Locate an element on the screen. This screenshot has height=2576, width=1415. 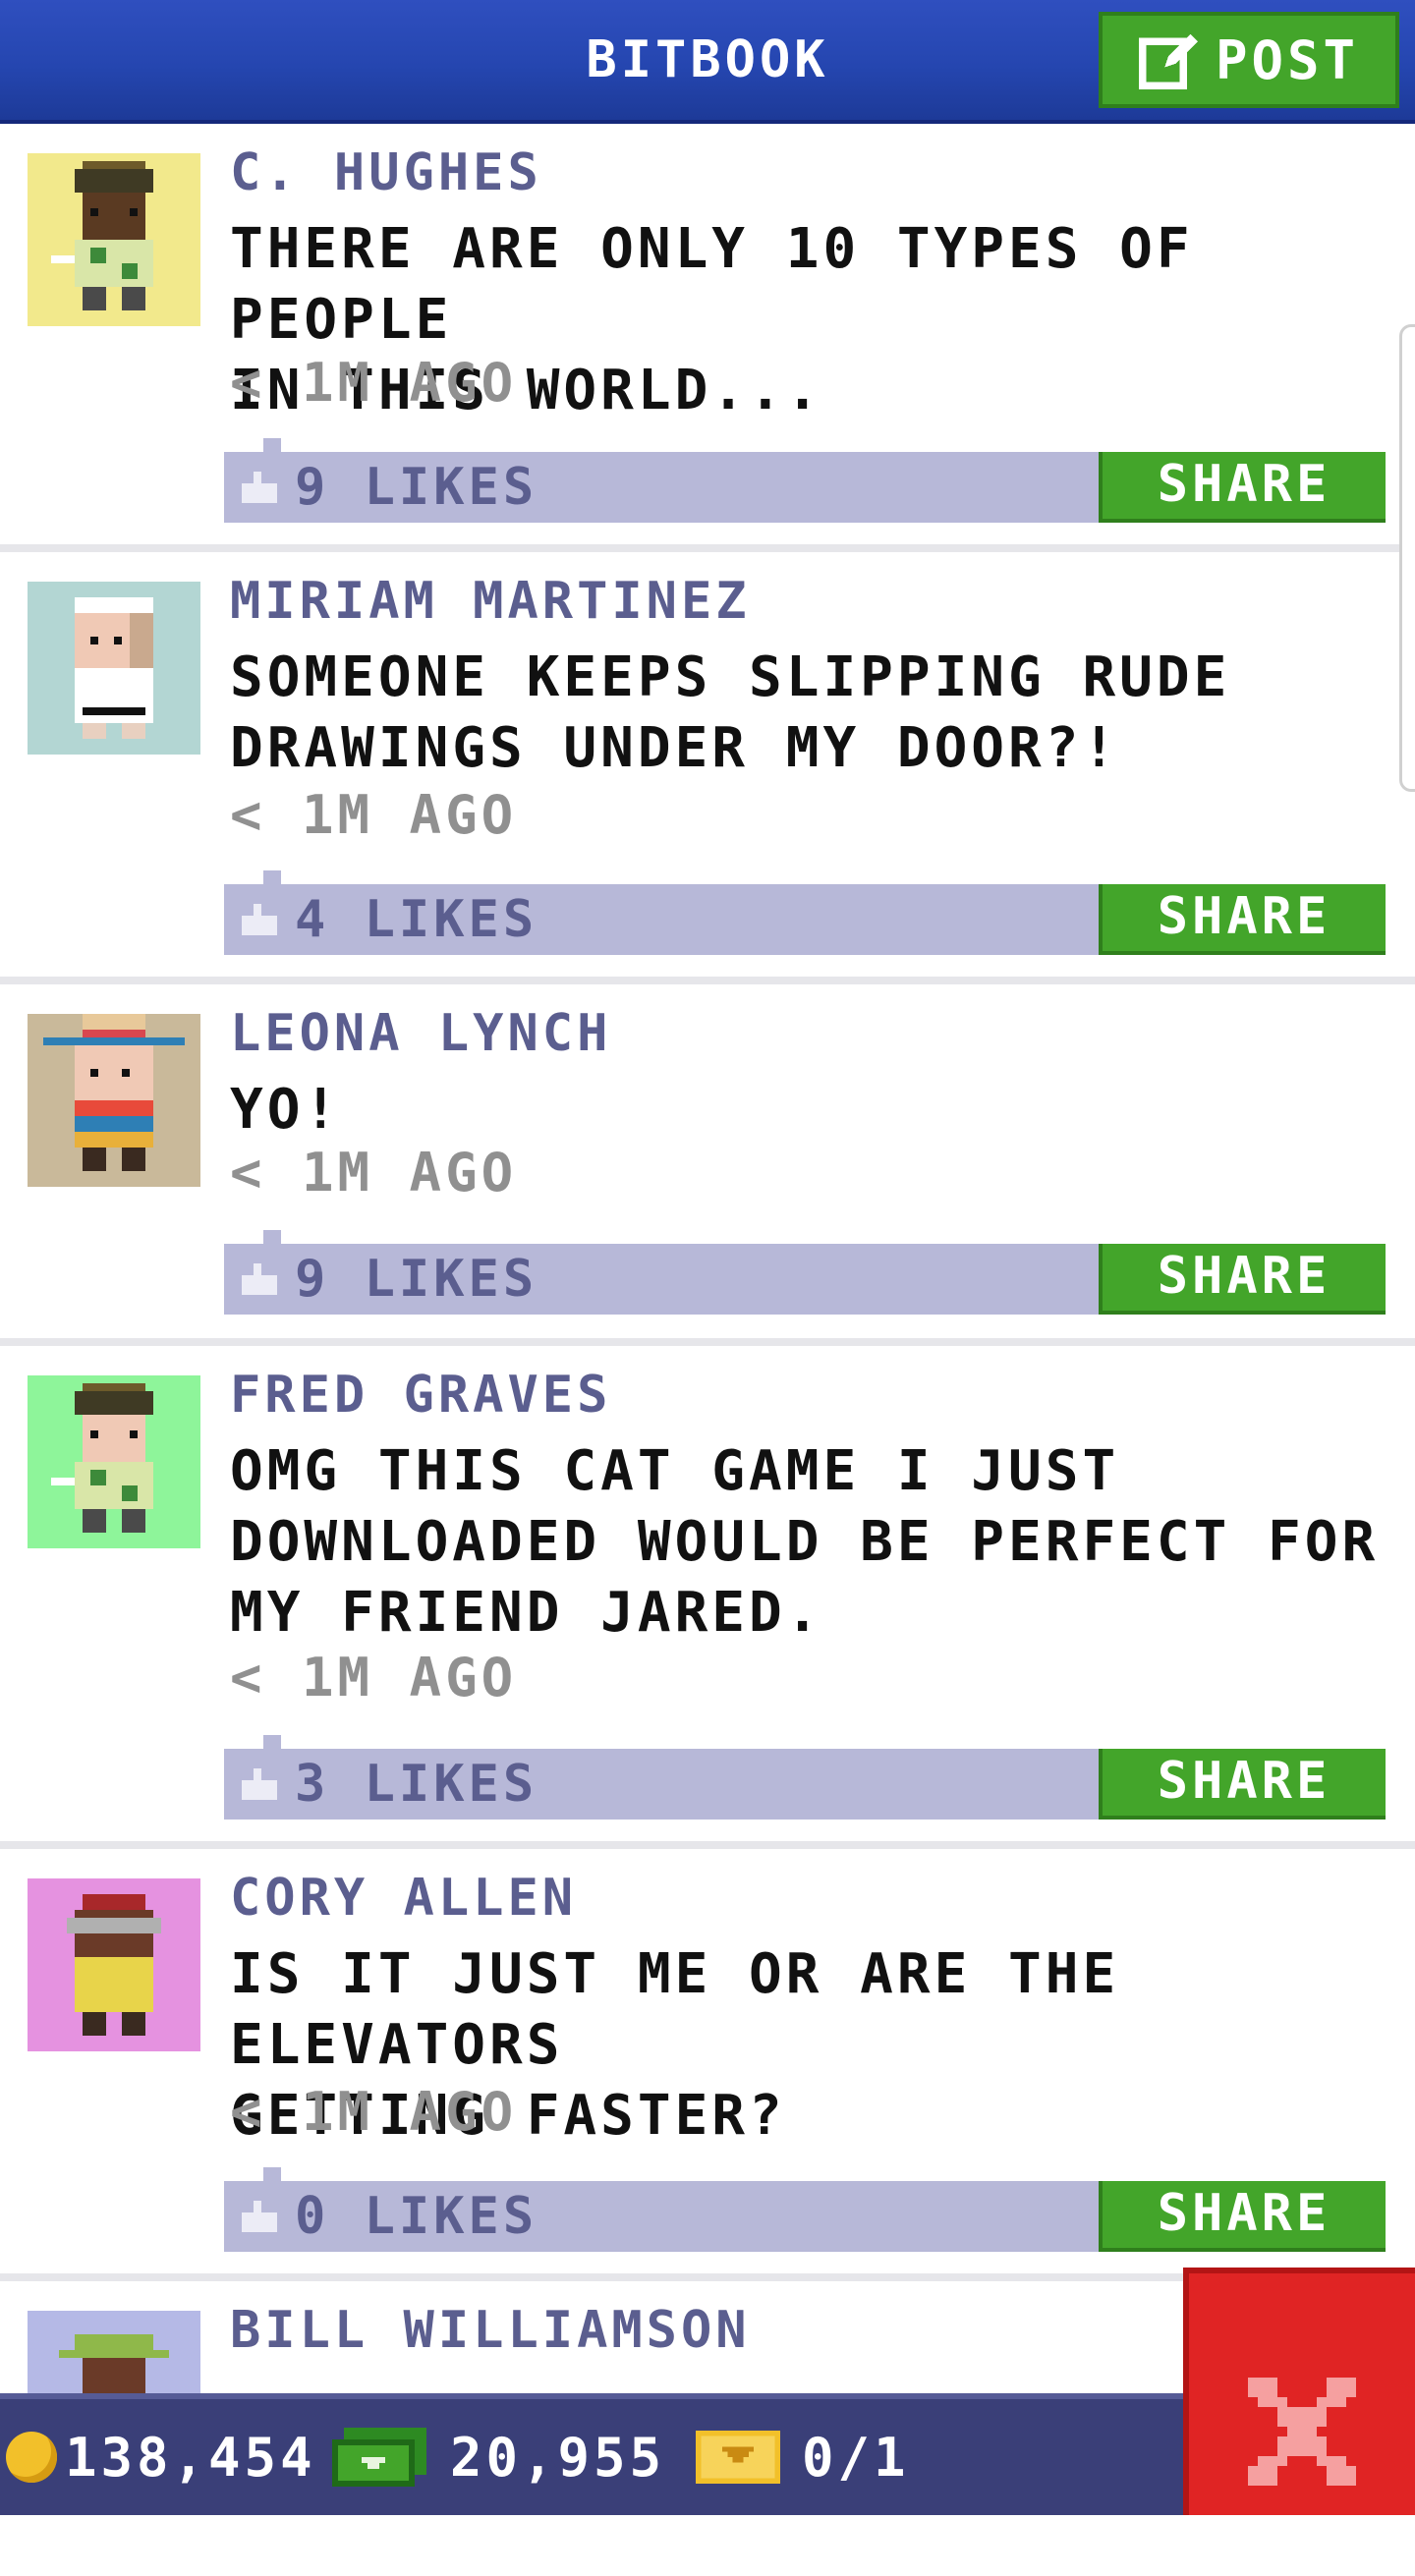
coins-value: 138,454 is located at coordinates (190, 2457).